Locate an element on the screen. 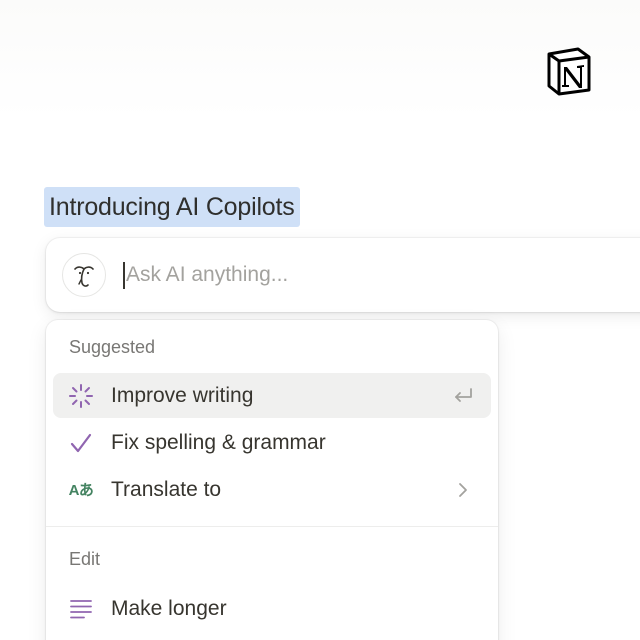 The width and height of the screenshot is (640, 640). section-label-edit: Edit is located at coordinates (85, 559).